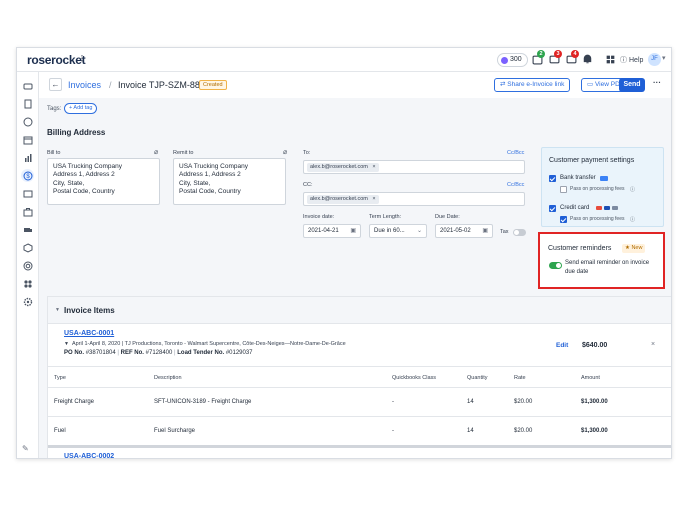 This screenshot has width=688, height=509. I want to click on email-reminder-toggle, so click(555, 265).